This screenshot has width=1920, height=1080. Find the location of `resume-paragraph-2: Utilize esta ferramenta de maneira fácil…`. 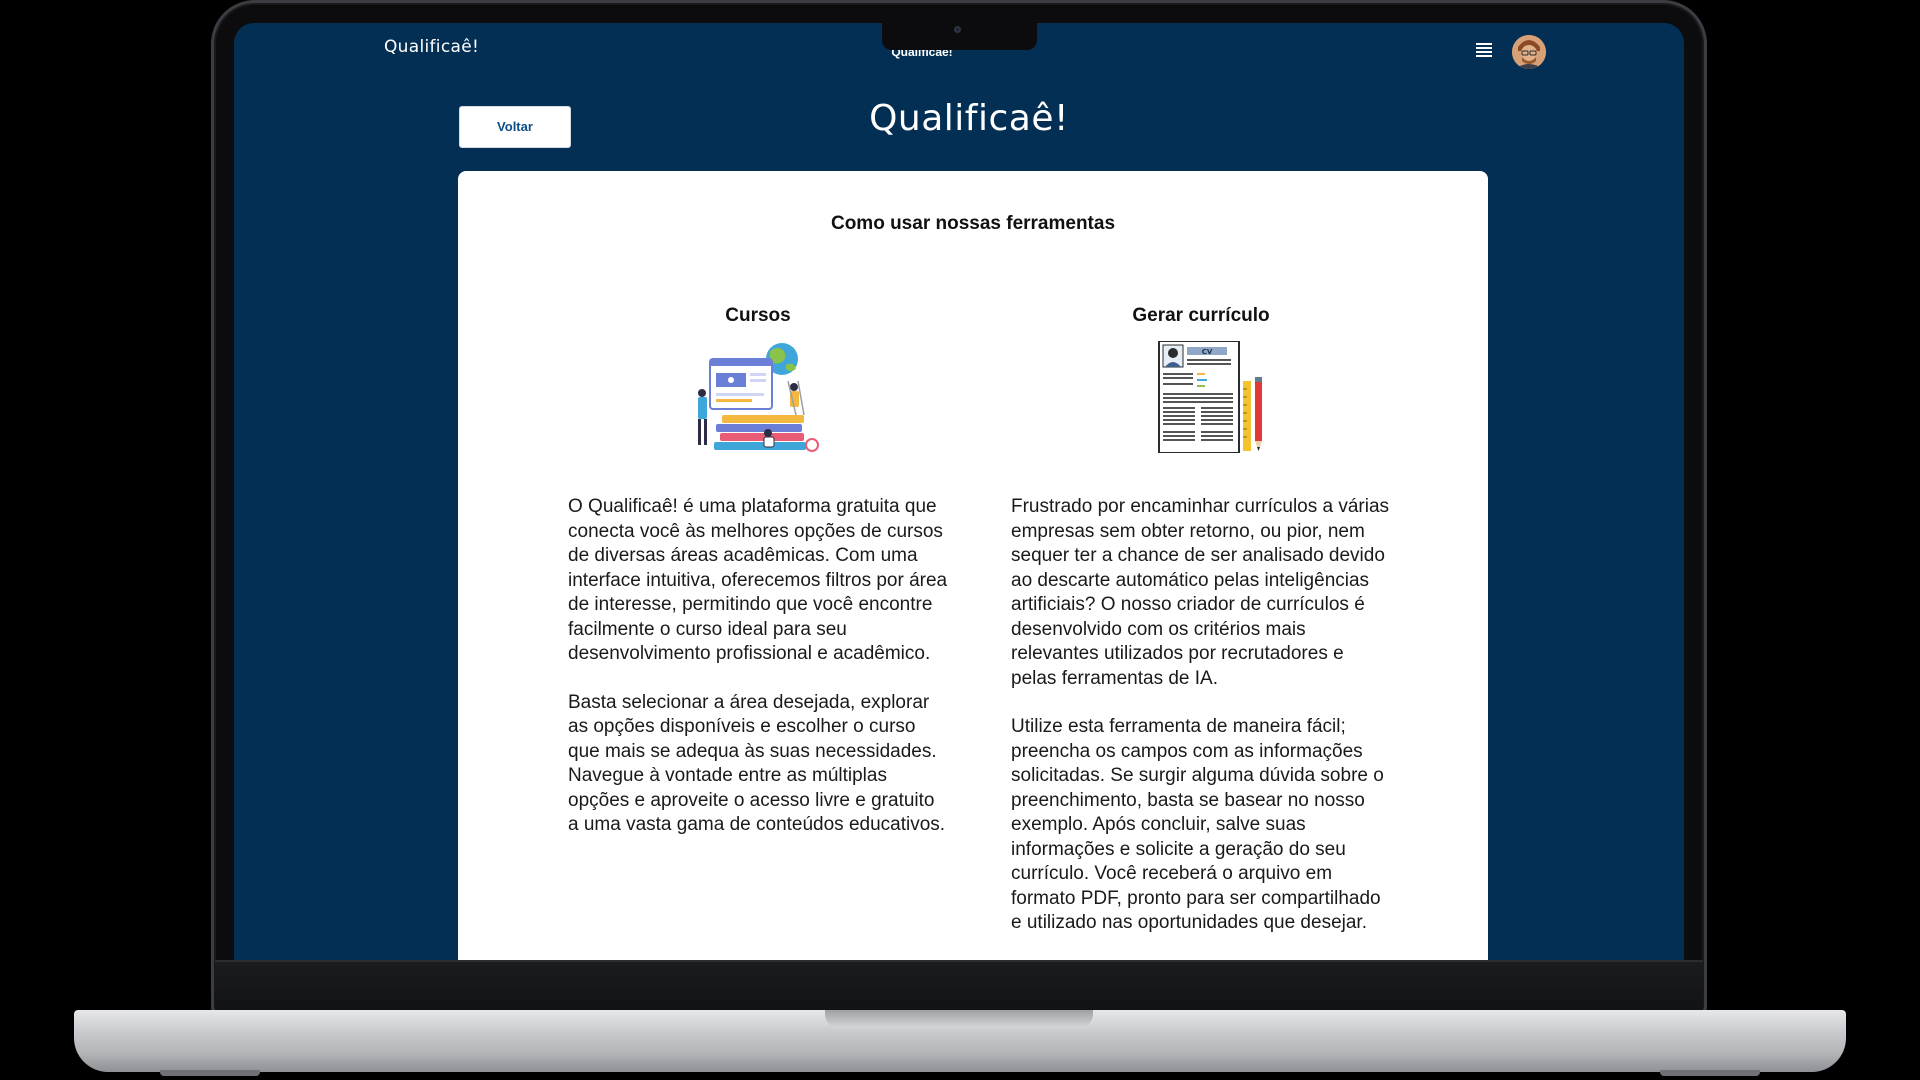

resume-paragraph-2: Utilize esta ferramenta de maneira fácil… is located at coordinates (1197, 824).